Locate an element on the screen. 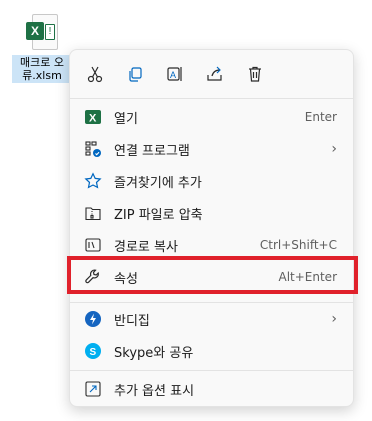 The width and height of the screenshot is (372, 421). desktop-file-item: X ! 매크로 오류.xlsm is located at coordinates (42, 47).